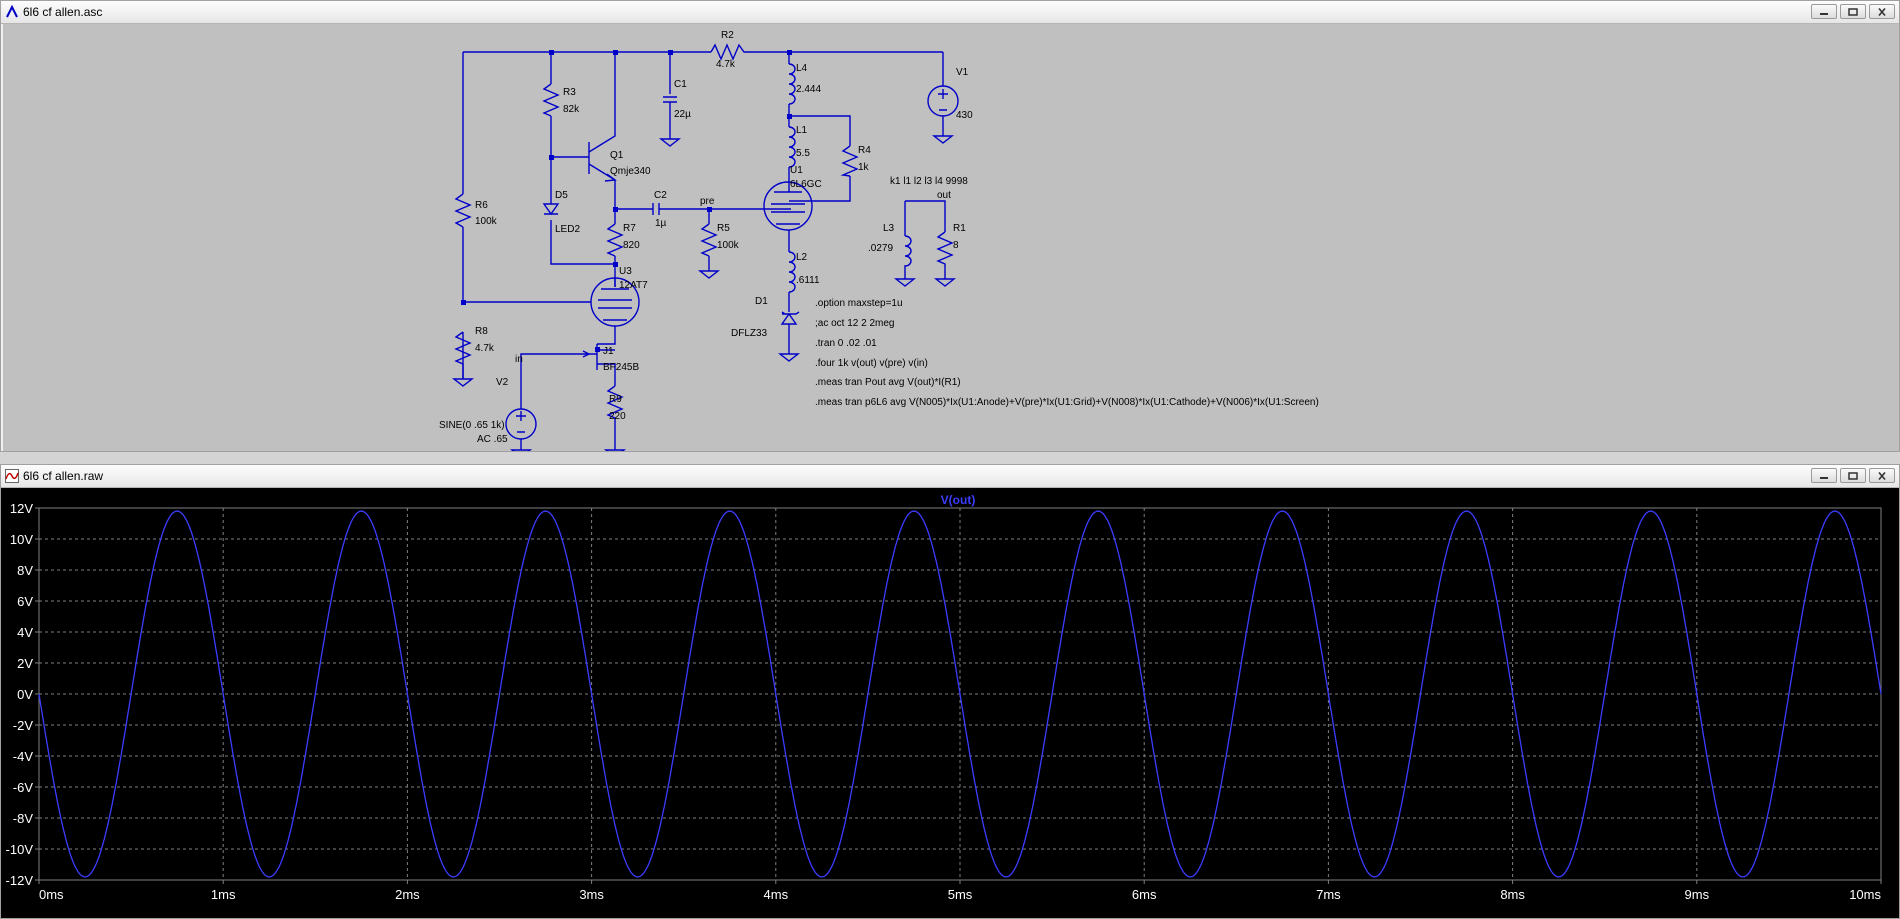 This screenshot has width=1900, height=919. What do you see at coordinates (223, 894) in the screenshot?
I see `x-tick-label: 1ms` at bounding box center [223, 894].